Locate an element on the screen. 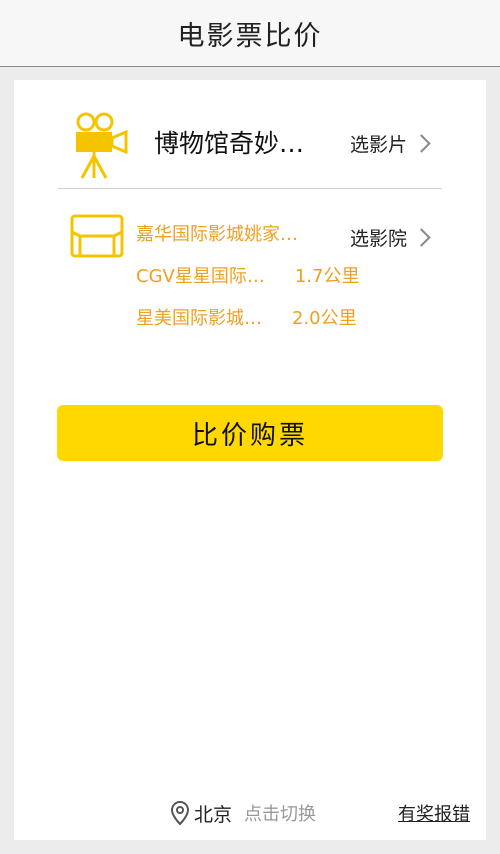 The image size is (500, 854). pick-cinema-label: 选影院 is located at coordinates (378, 239).